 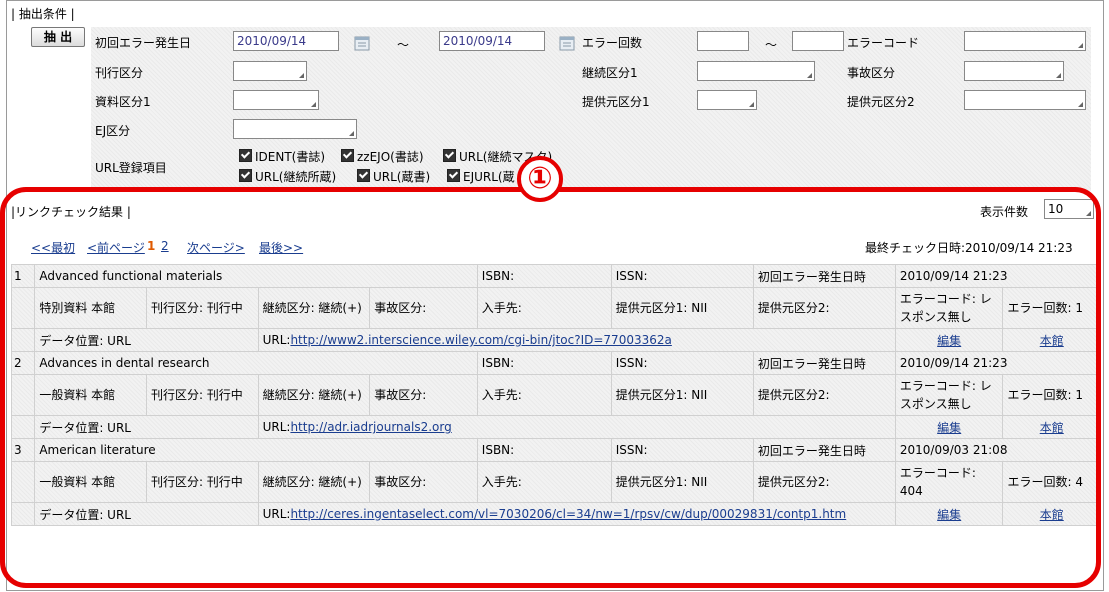 What do you see at coordinates (390, 157) in the screenshot?
I see `checkbox-label: zzEJO(書誌)` at bounding box center [390, 157].